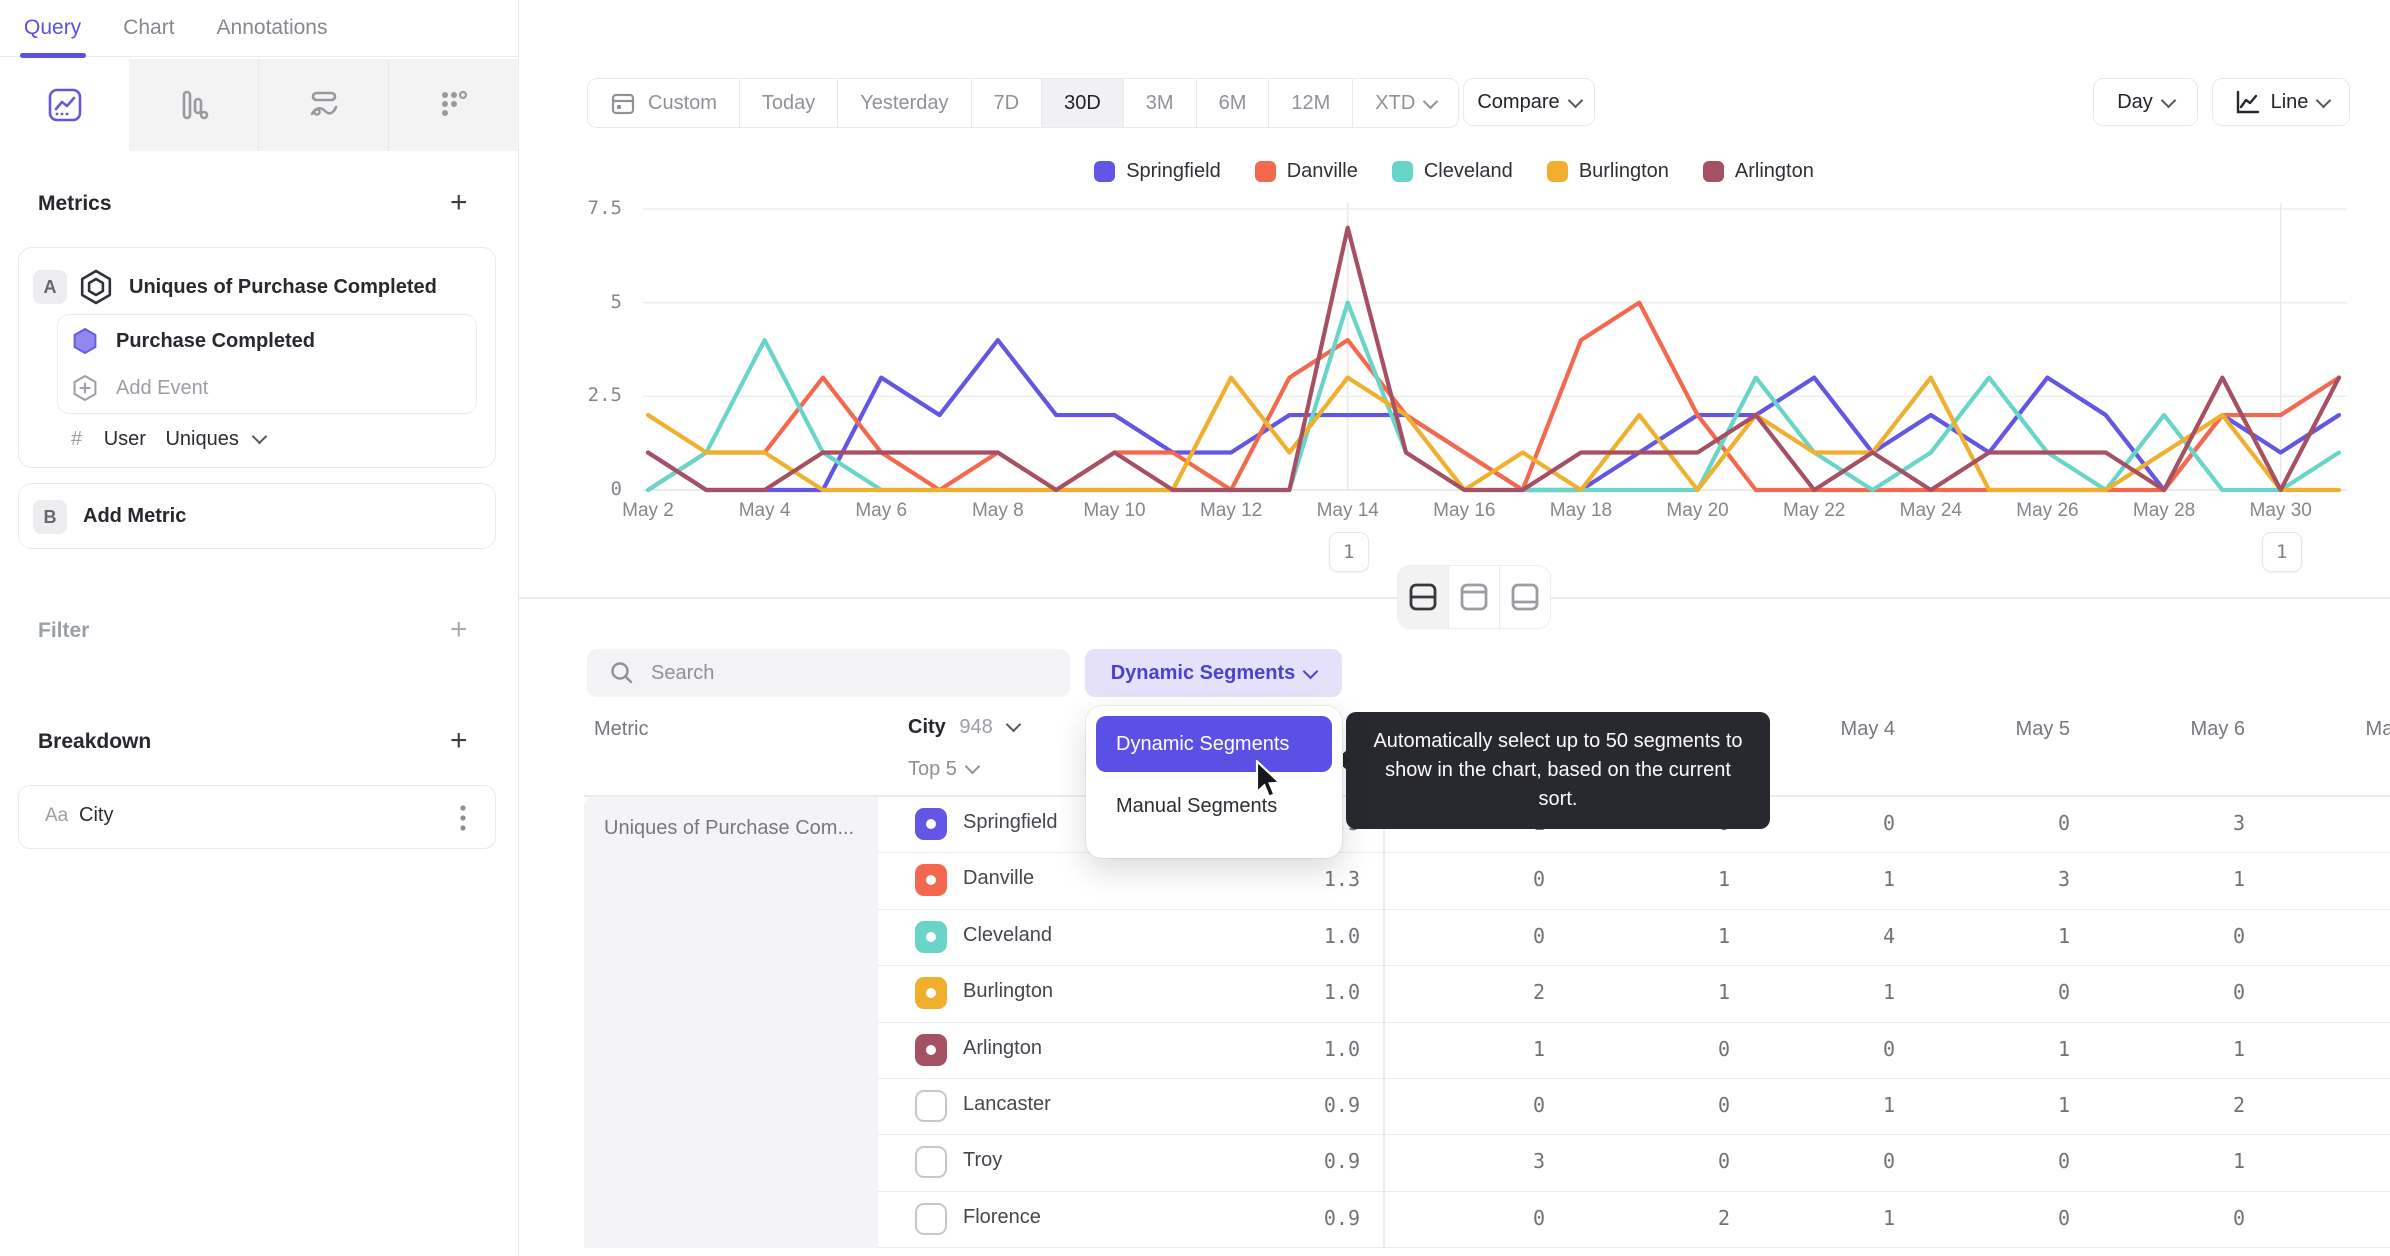  Describe the element at coordinates (2280, 510) in the screenshot. I see `x-axis-tick: May 30` at that location.